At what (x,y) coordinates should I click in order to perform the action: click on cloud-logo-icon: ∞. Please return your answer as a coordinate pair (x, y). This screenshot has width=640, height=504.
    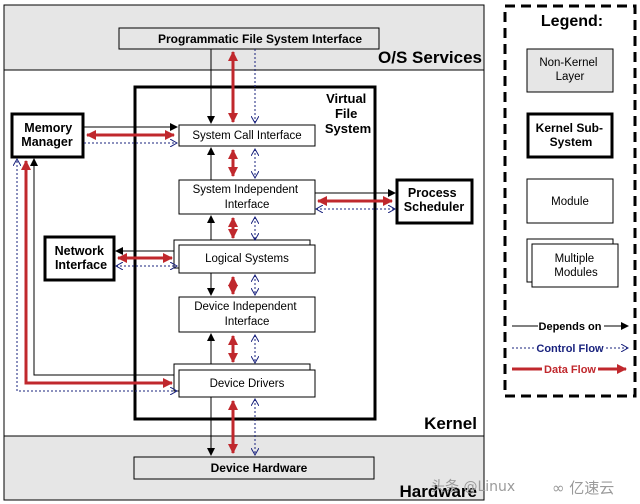
    Looking at the image, I should click on (558, 488).